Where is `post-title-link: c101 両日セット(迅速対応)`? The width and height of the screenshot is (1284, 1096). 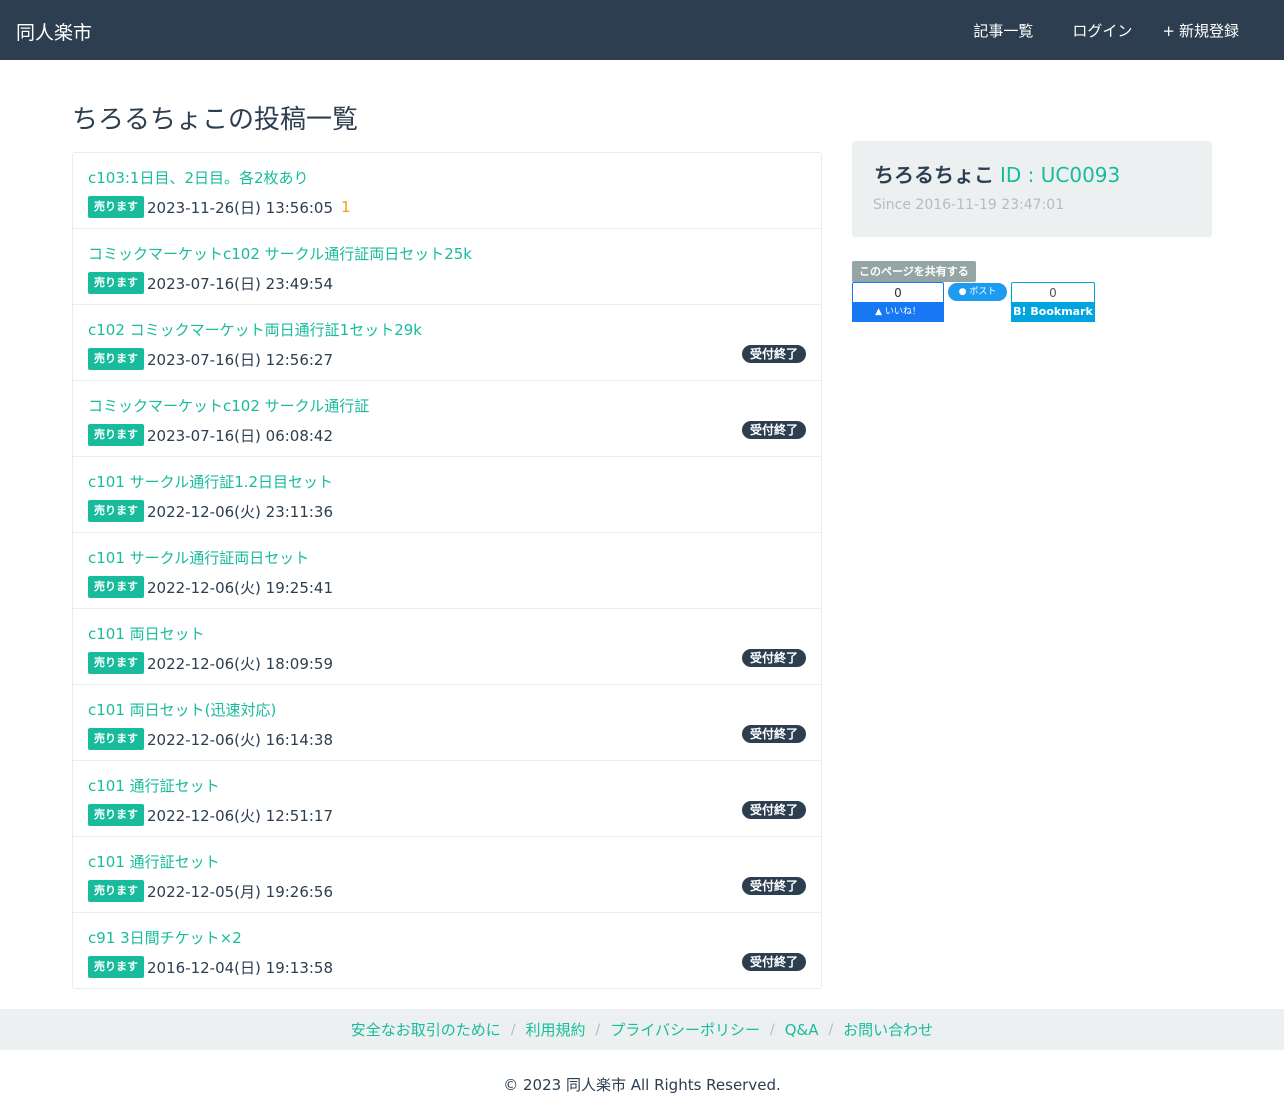
post-title-link: c101 両日セット(迅速対応) is located at coordinates (182, 709).